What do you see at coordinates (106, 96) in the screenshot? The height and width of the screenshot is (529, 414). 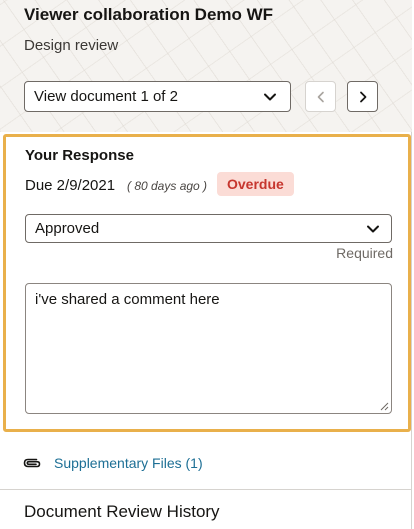 I see `document-selector-value: View document 1 of 2` at bounding box center [106, 96].